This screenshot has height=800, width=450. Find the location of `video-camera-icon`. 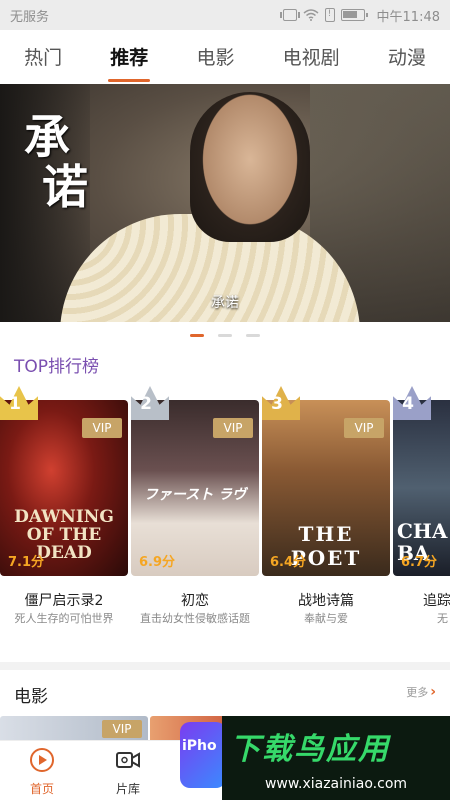

video-camera-icon is located at coordinates (128, 760).